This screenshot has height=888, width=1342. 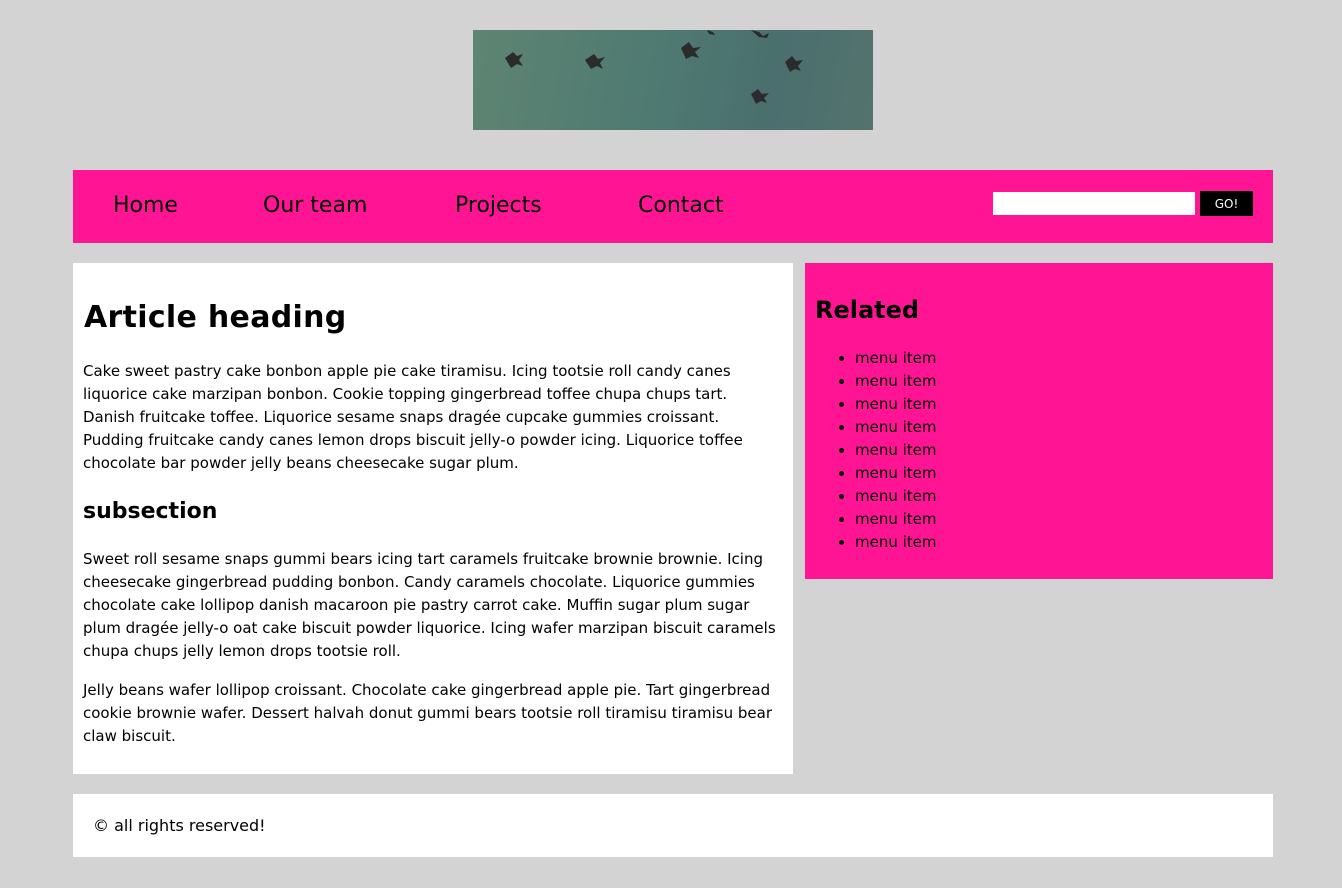 I want to click on copyright-text: © all rights reserved!, so click(x=179, y=825).